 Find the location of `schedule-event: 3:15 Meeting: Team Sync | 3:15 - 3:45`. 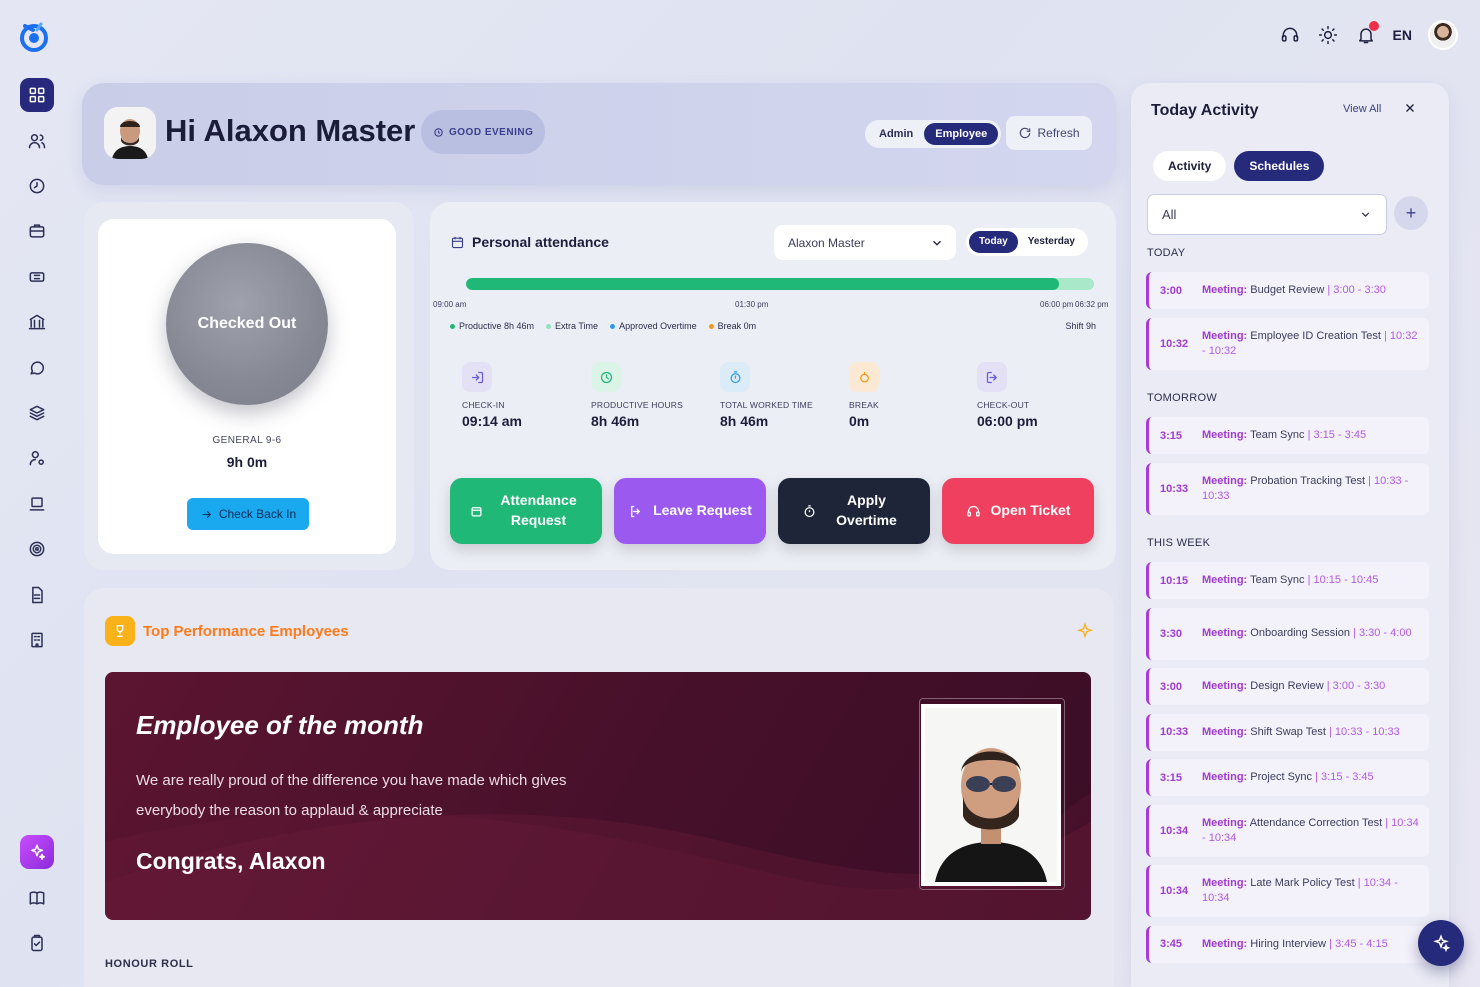

schedule-event: 3:15 Meeting: Team Sync | 3:15 - 3:45 is located at coordinates (1287, 435).